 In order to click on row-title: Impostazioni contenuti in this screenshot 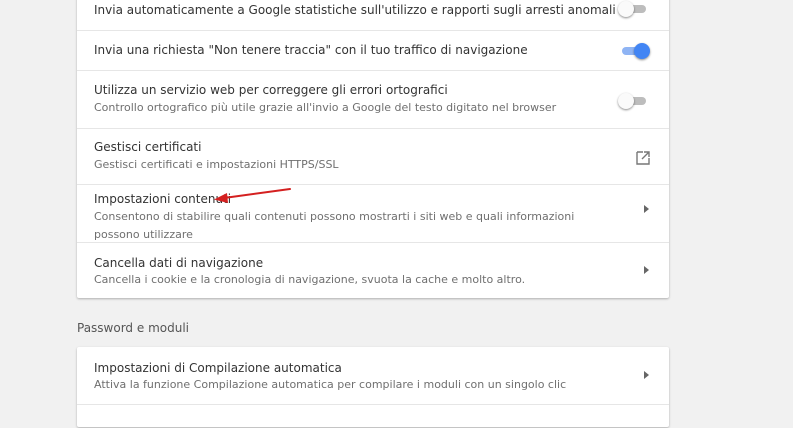, I will do `click(163, 199)`.